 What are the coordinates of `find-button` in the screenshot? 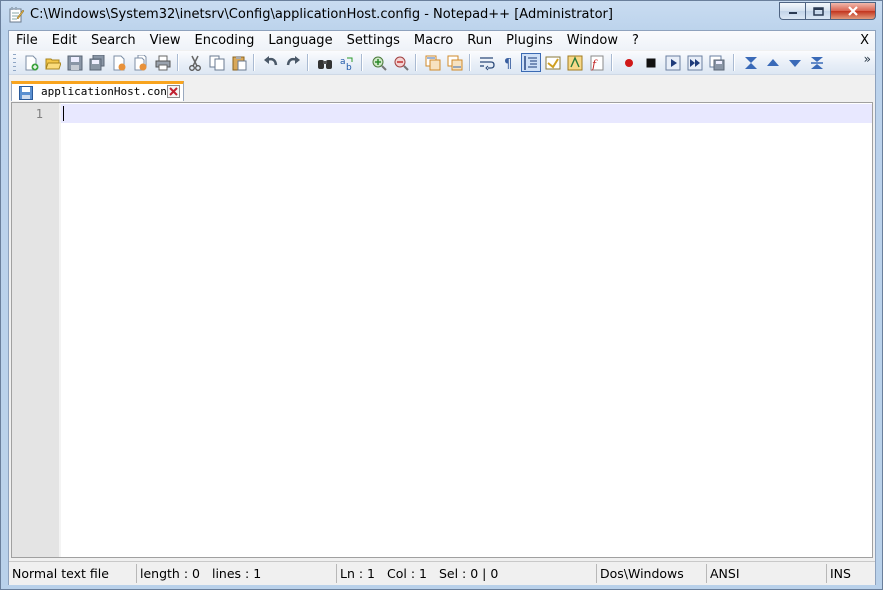 It's located at (325, 62).